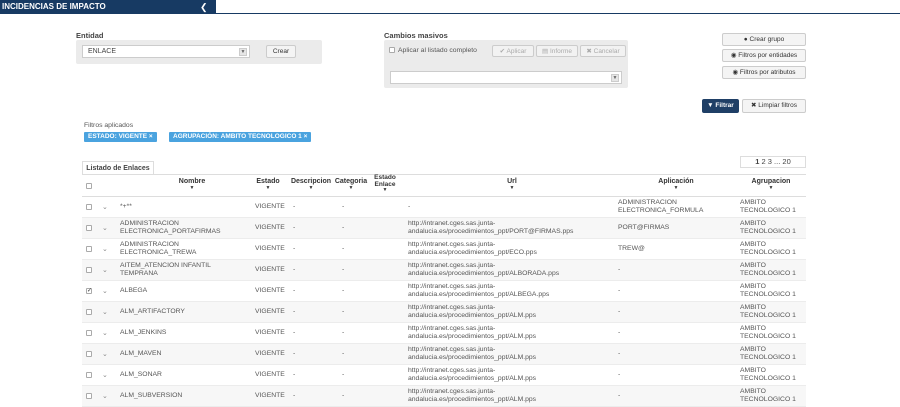 This screenshot has height=407, width=900. What do you see at coordinates (89, 186) in the screenshot?
I see `select-all-checkbox` at bounding box center [89, 186].